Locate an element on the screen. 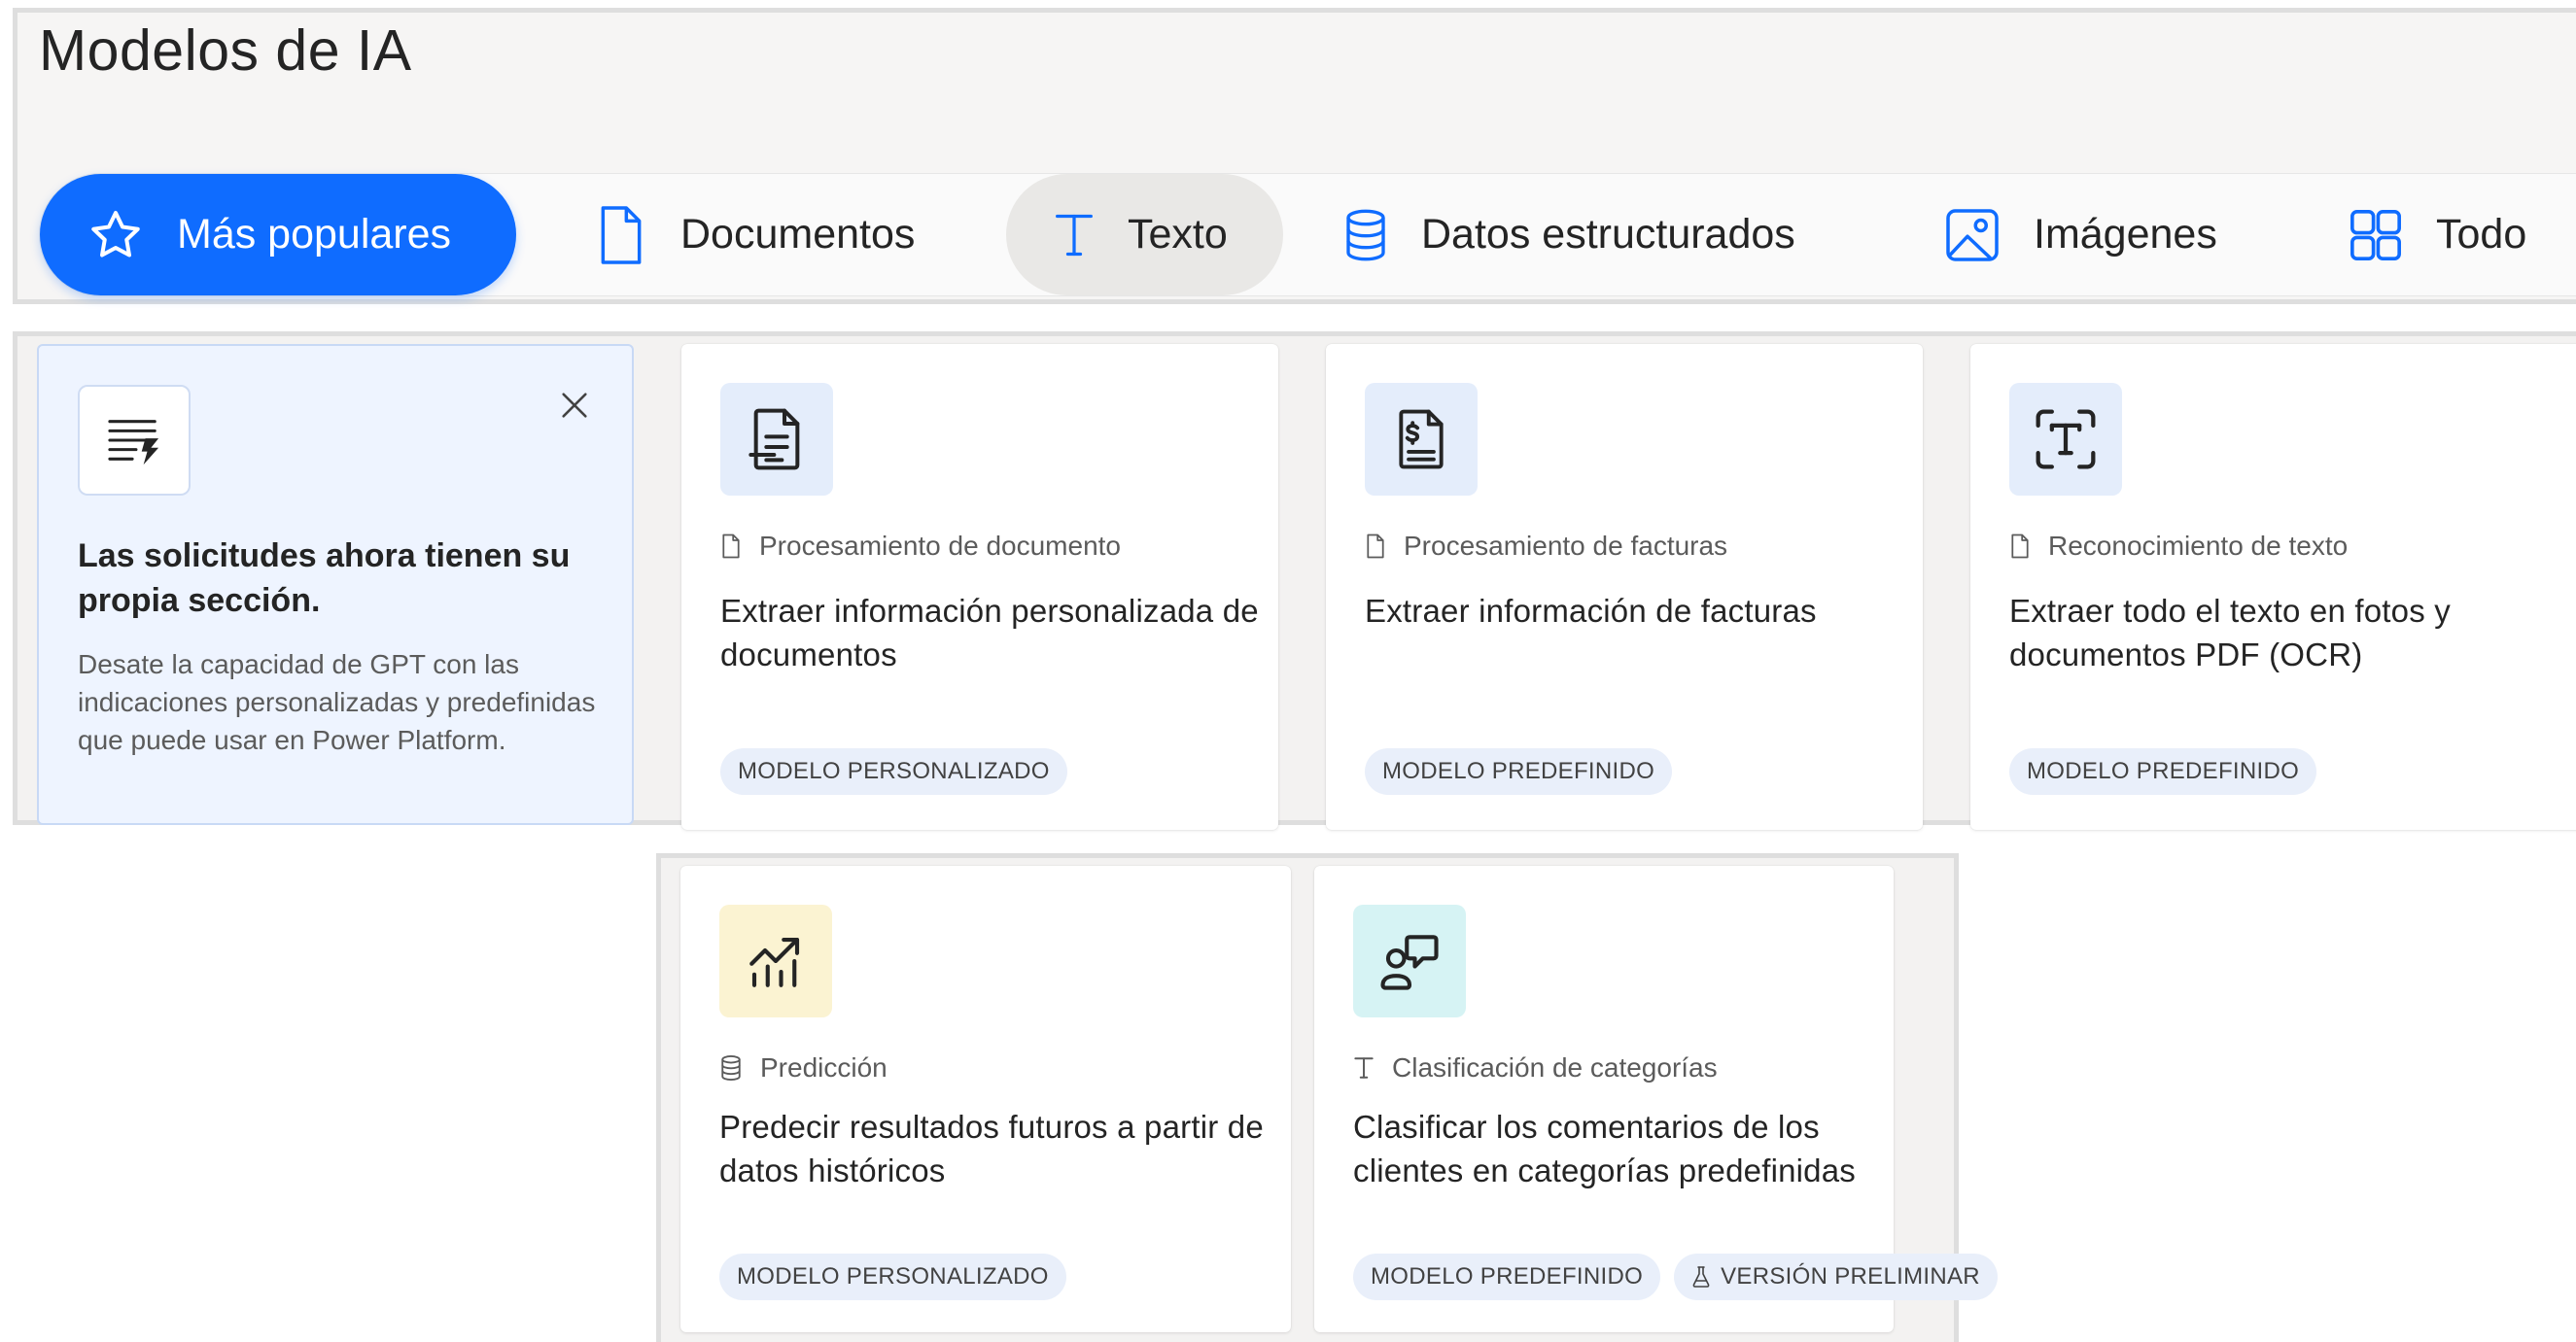  close-icon is located at coordinates (575, 405).